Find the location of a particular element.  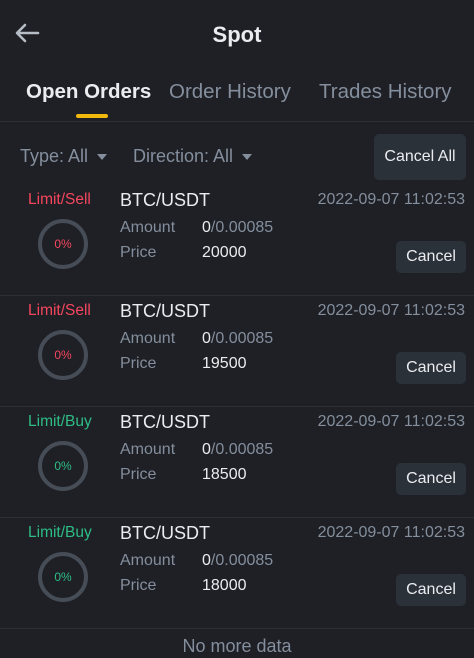

type-filter-dropdown: Type: All is located at coordinates (64, 156).